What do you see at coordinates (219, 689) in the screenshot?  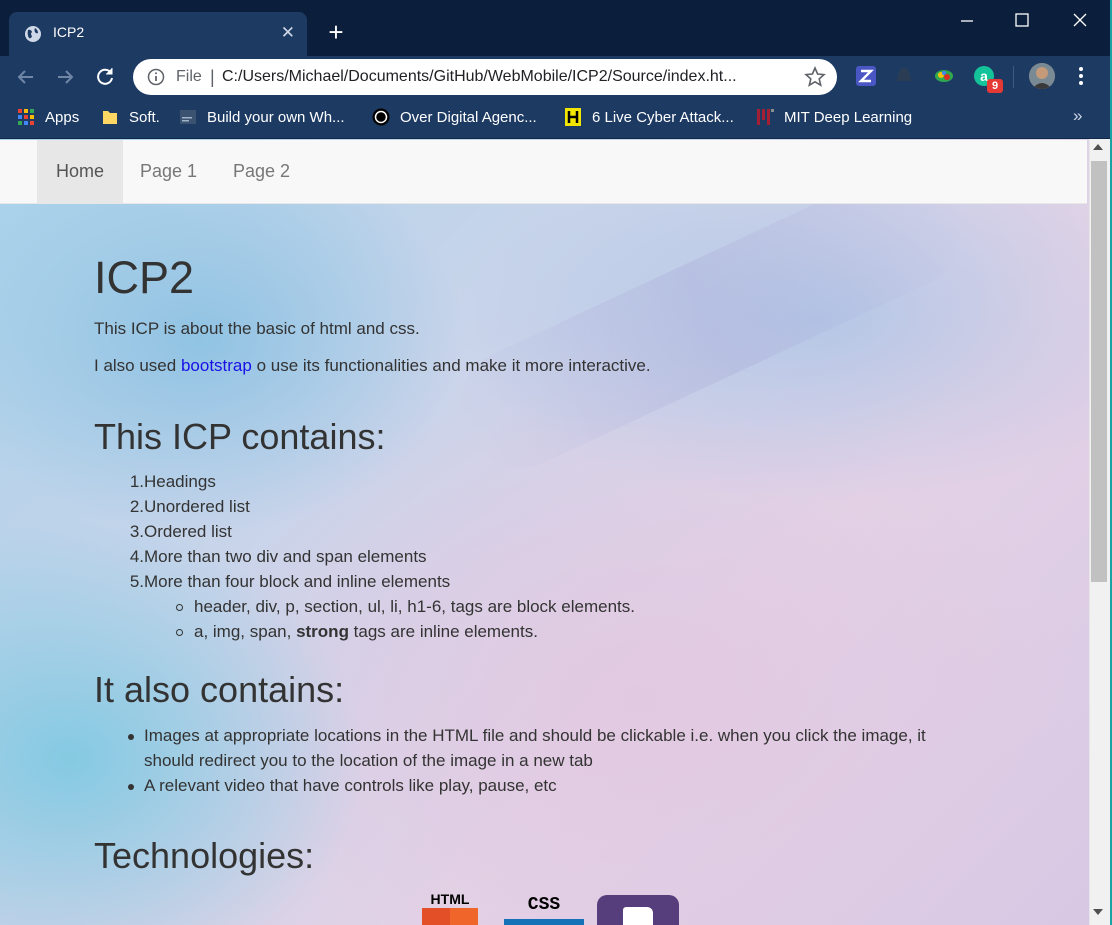 I see `also-contains-heading: It also contains:` at bounding box center [219, 689].